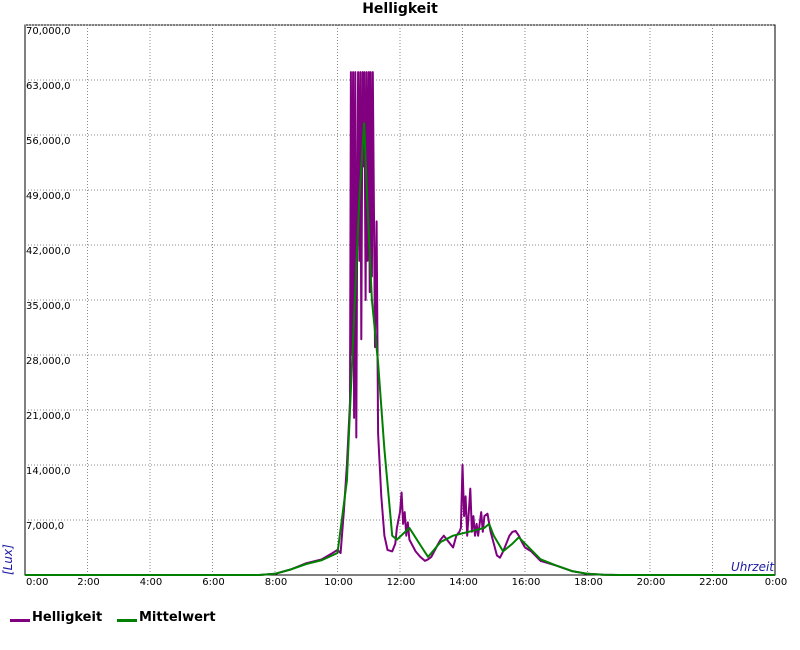 The width and height of the screenshot is (800, 650). Describe the element at coordinates (48, 196) in the screenshot. I see `y-tick-label: 49,000,0` at that location.